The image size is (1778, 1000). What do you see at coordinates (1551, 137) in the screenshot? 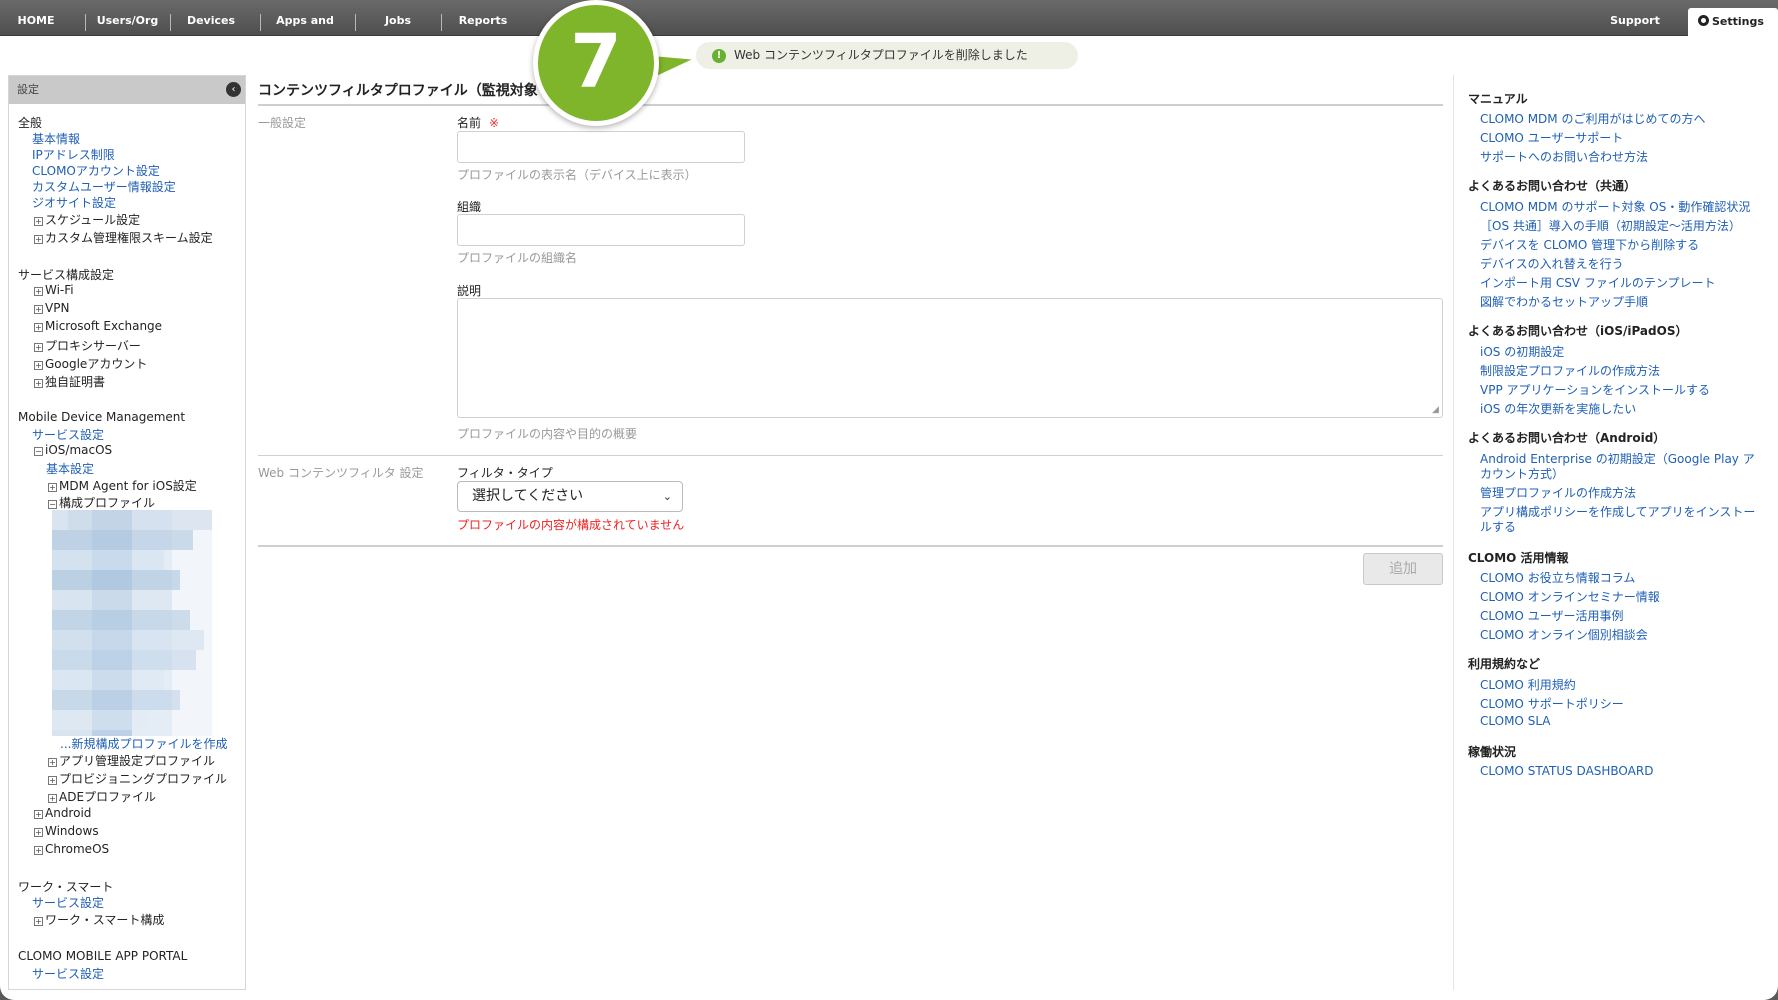
I see `help-link: CLOMO ユーザーサポート` at bounding box center [1551, 137].